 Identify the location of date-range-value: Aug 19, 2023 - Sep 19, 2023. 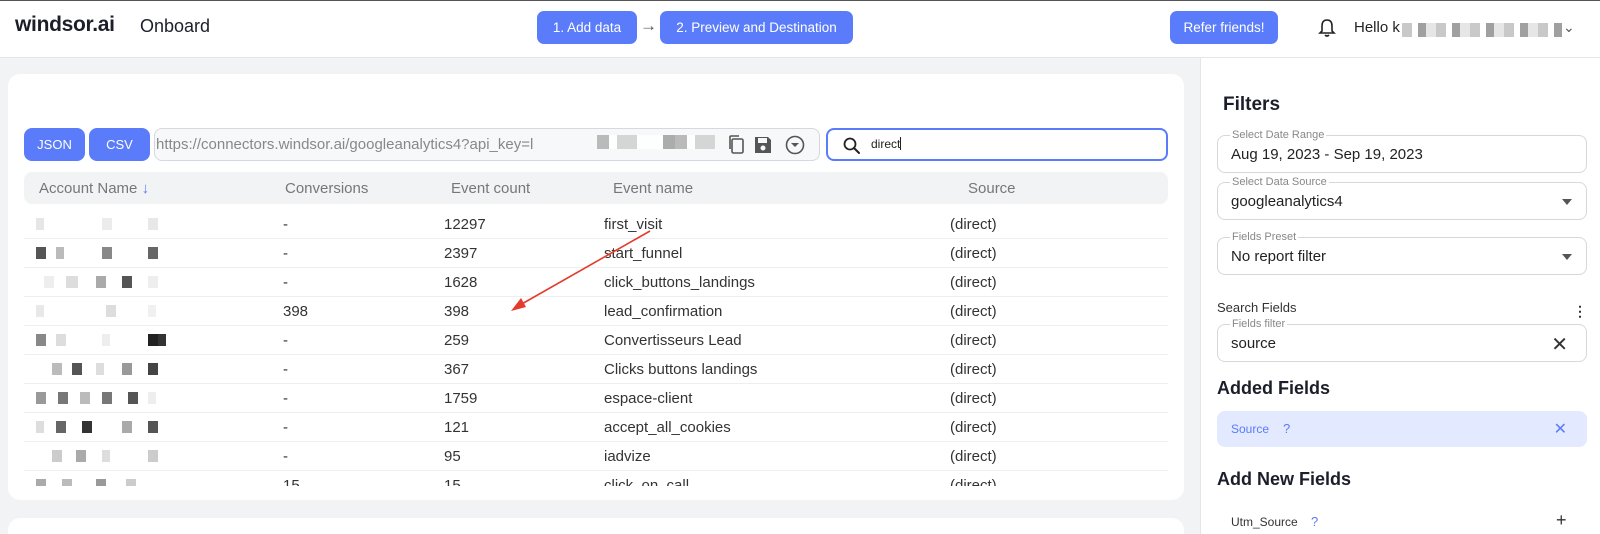
(1327, 154).